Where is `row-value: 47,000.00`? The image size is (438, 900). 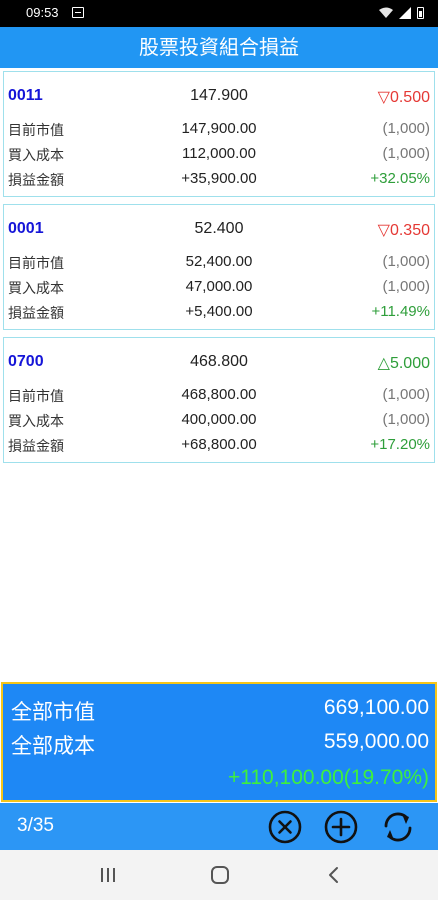
row-value: 47,000.00 is located at coordinates (219, 286).